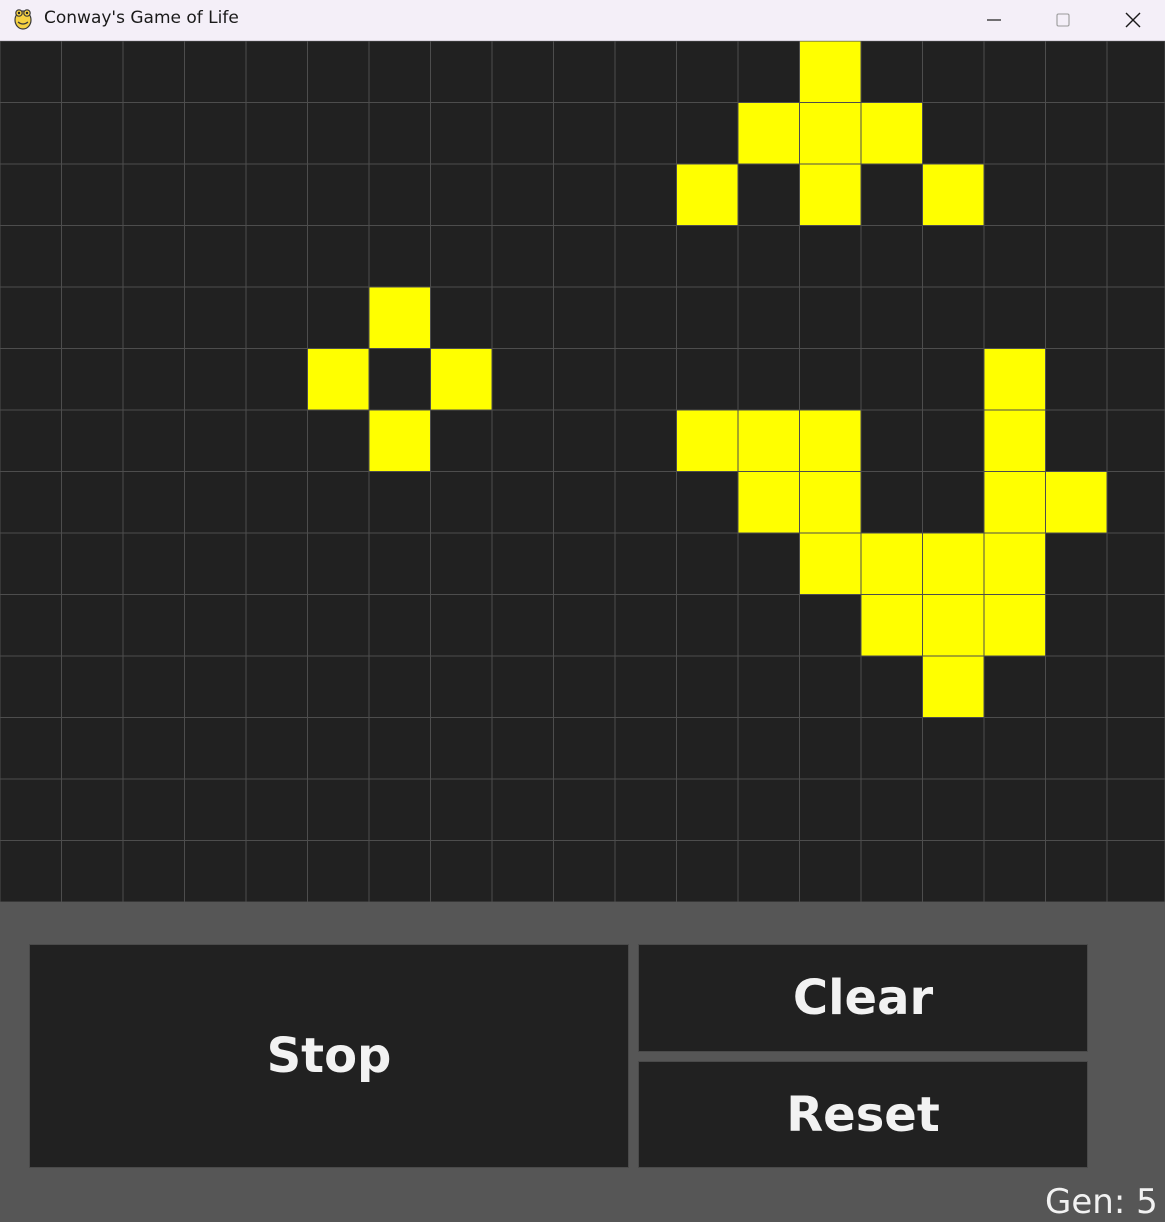  What do you see at coordinates (1063, 20) in the screenshot?
I see `maximize-button` at bounding box center [1063, 20].